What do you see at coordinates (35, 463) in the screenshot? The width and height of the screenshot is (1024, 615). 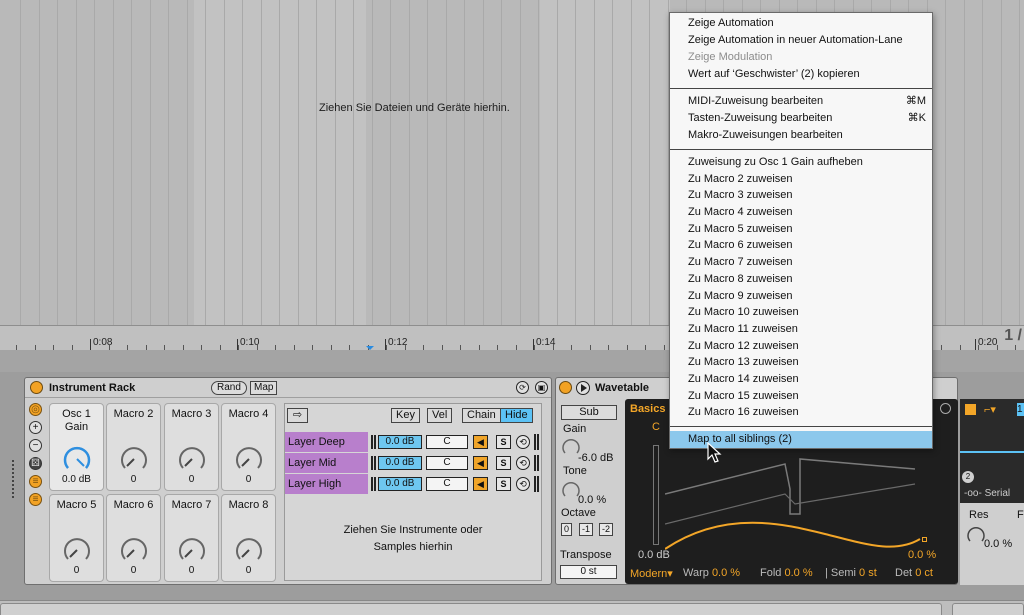 I see `random-icon: ⚄` at bounding box center [35, 463].